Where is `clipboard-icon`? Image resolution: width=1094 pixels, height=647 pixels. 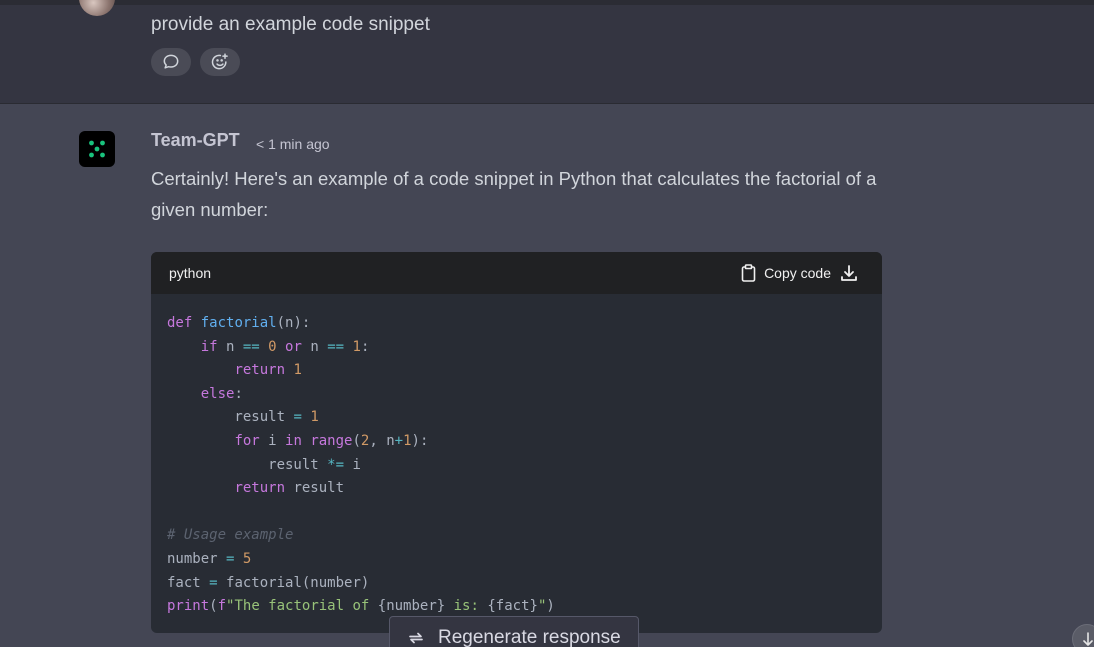 clipboard-icon is located at coordinates (748, 273).